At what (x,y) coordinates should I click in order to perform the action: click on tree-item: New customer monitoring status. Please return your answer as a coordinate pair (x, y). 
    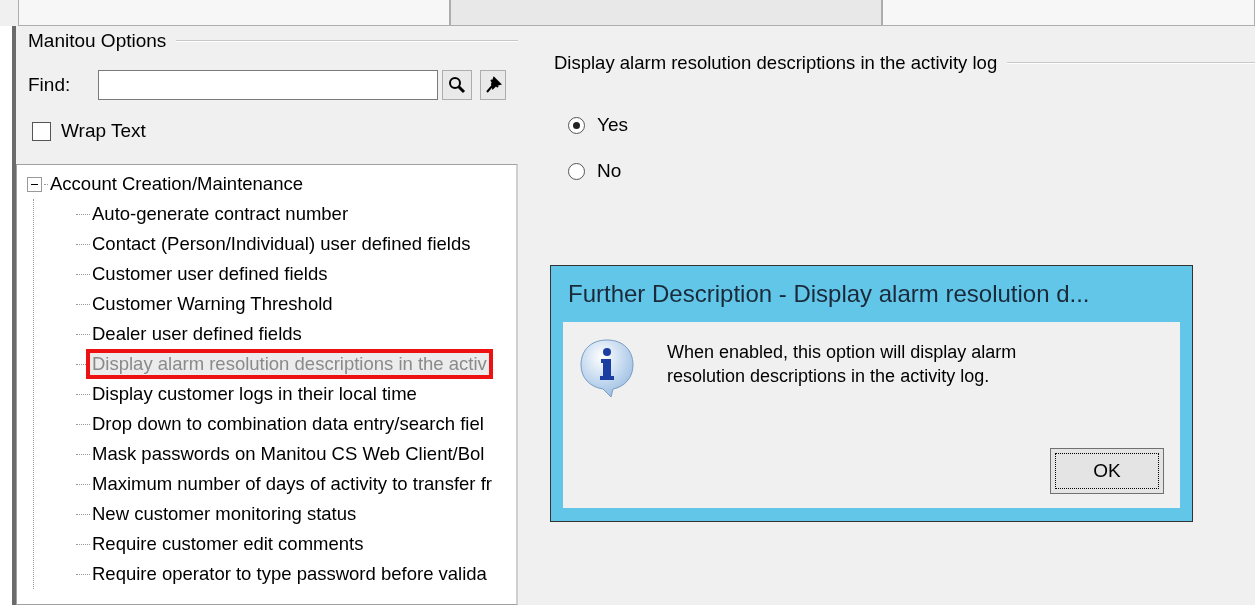
    Looking at the image, I should click on (224, 514).